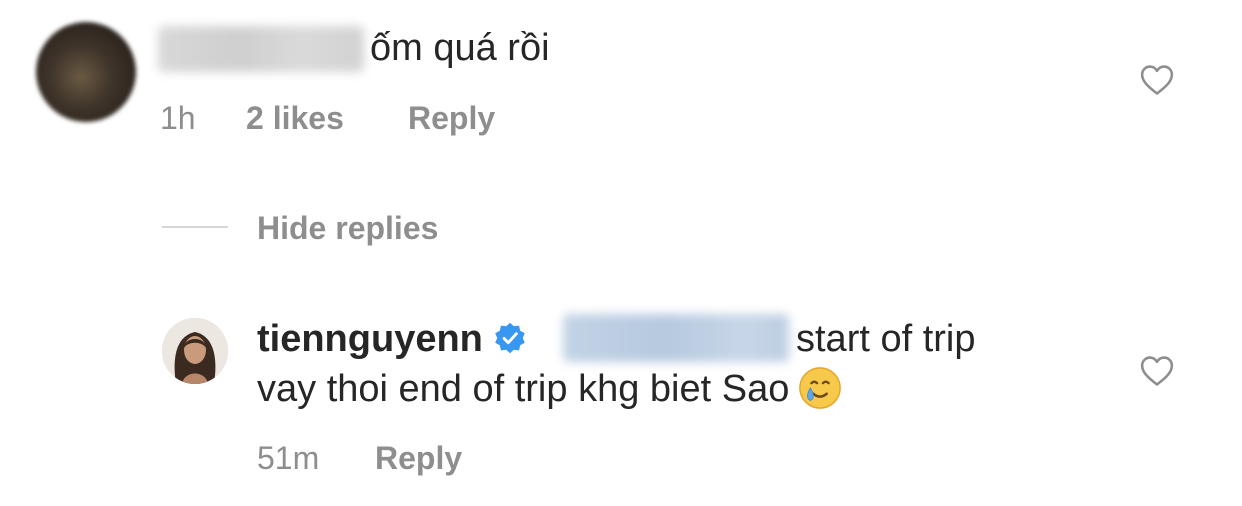 The height and width of the screenshot is (506, 1242). What do you see at coordinates (178, 118) in the screenshot?
I see `comment-time: 1h` at bounding box center [178, 118].